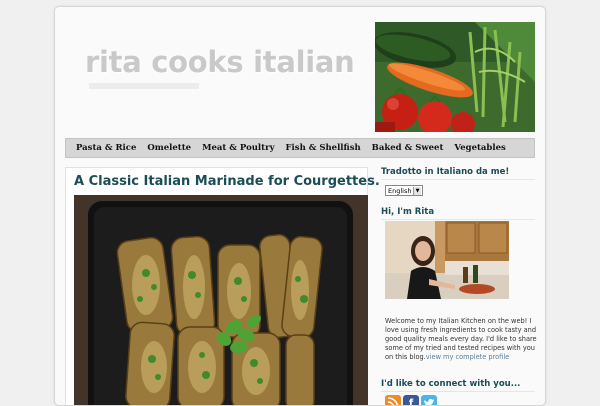  Describe the element at coordinates (458, 213) in the screenshot. I see `about-widget-title: Hi, I'm Rita` at that location.